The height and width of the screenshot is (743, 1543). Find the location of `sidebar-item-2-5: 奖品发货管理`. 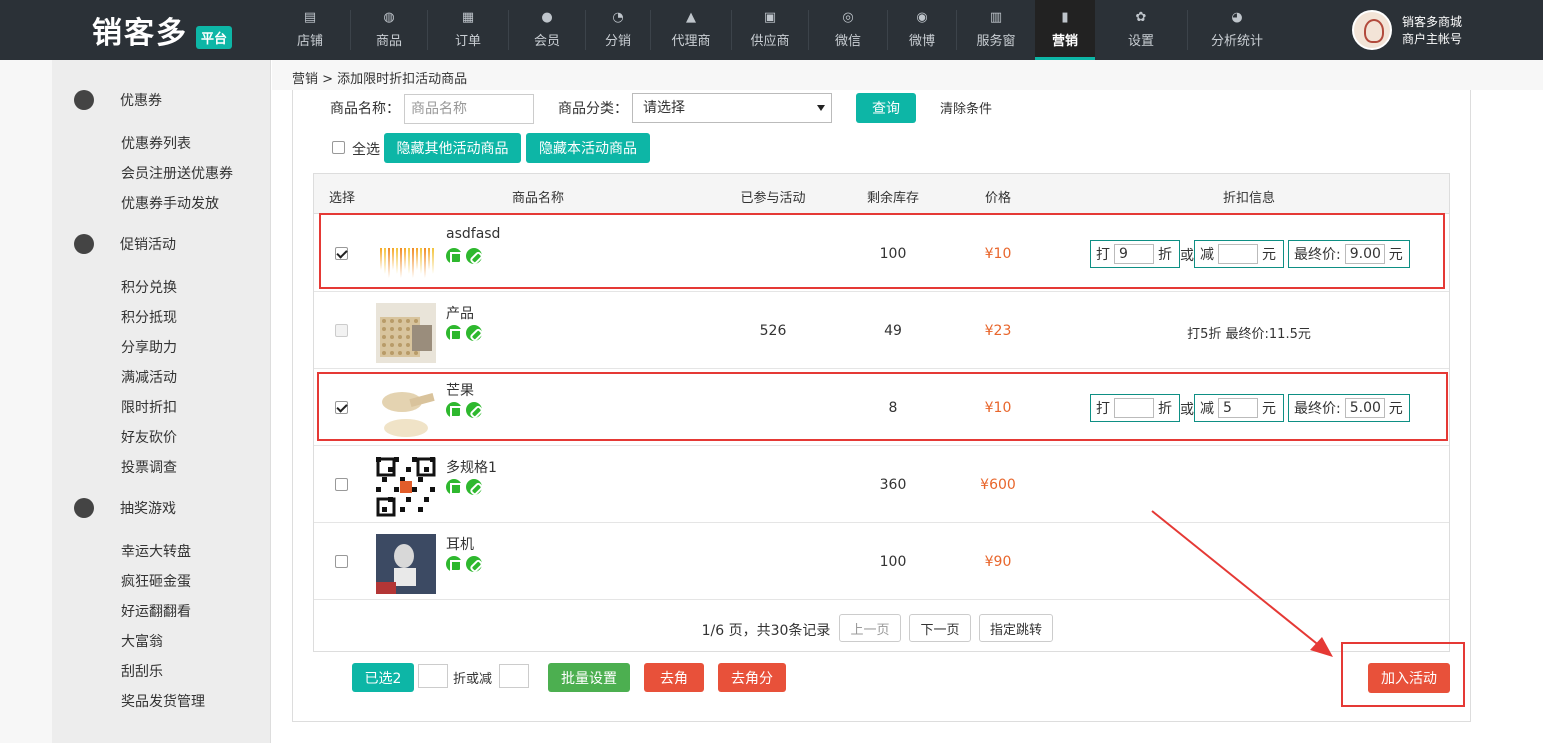

sidebar-item-2-5: 奖品发货管理 is located at coordinates (163, 701).